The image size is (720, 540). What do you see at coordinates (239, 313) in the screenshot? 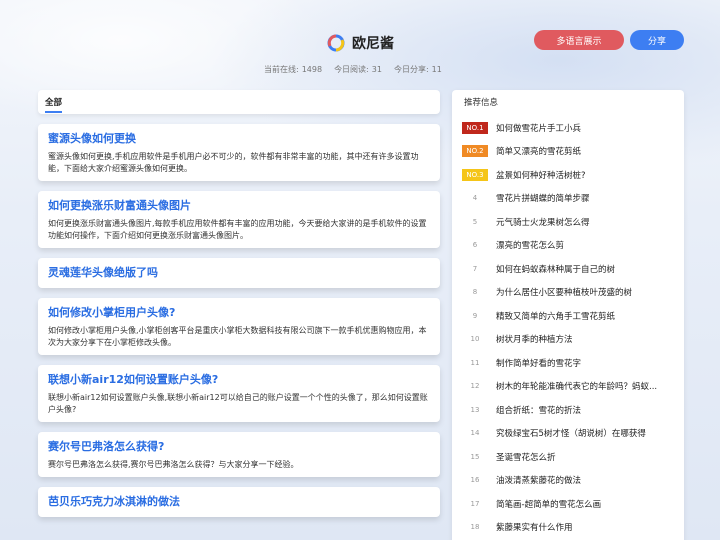
I see `article-title: 如何修改小掌柜用户头像?` at bounding box center [239, 313].